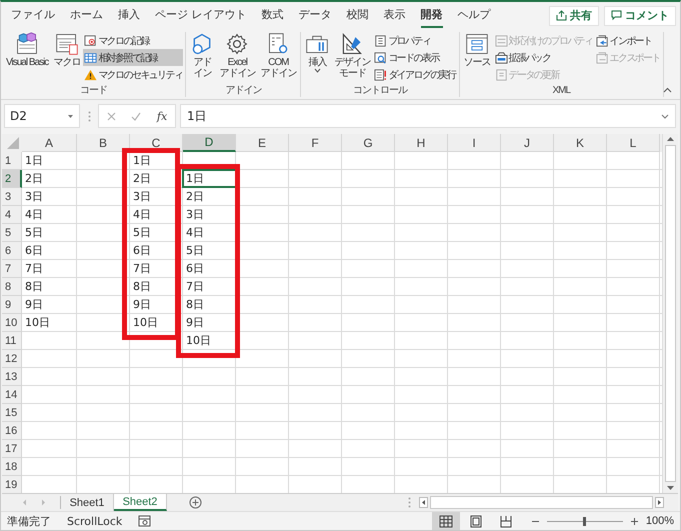 This screenshot has height=531, width=681. Describe the element at coordinates (315, 16) in the screenshot. I see `ribbon-tab: データ` at that location.